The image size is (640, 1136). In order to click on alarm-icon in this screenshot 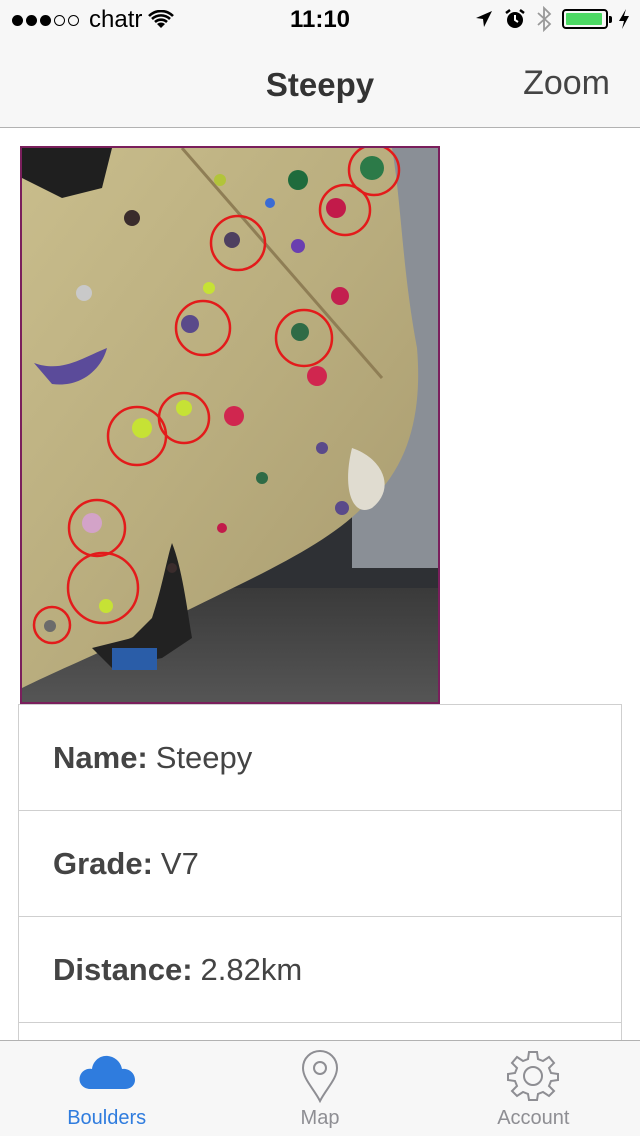, I will do `click(515, 18)`.